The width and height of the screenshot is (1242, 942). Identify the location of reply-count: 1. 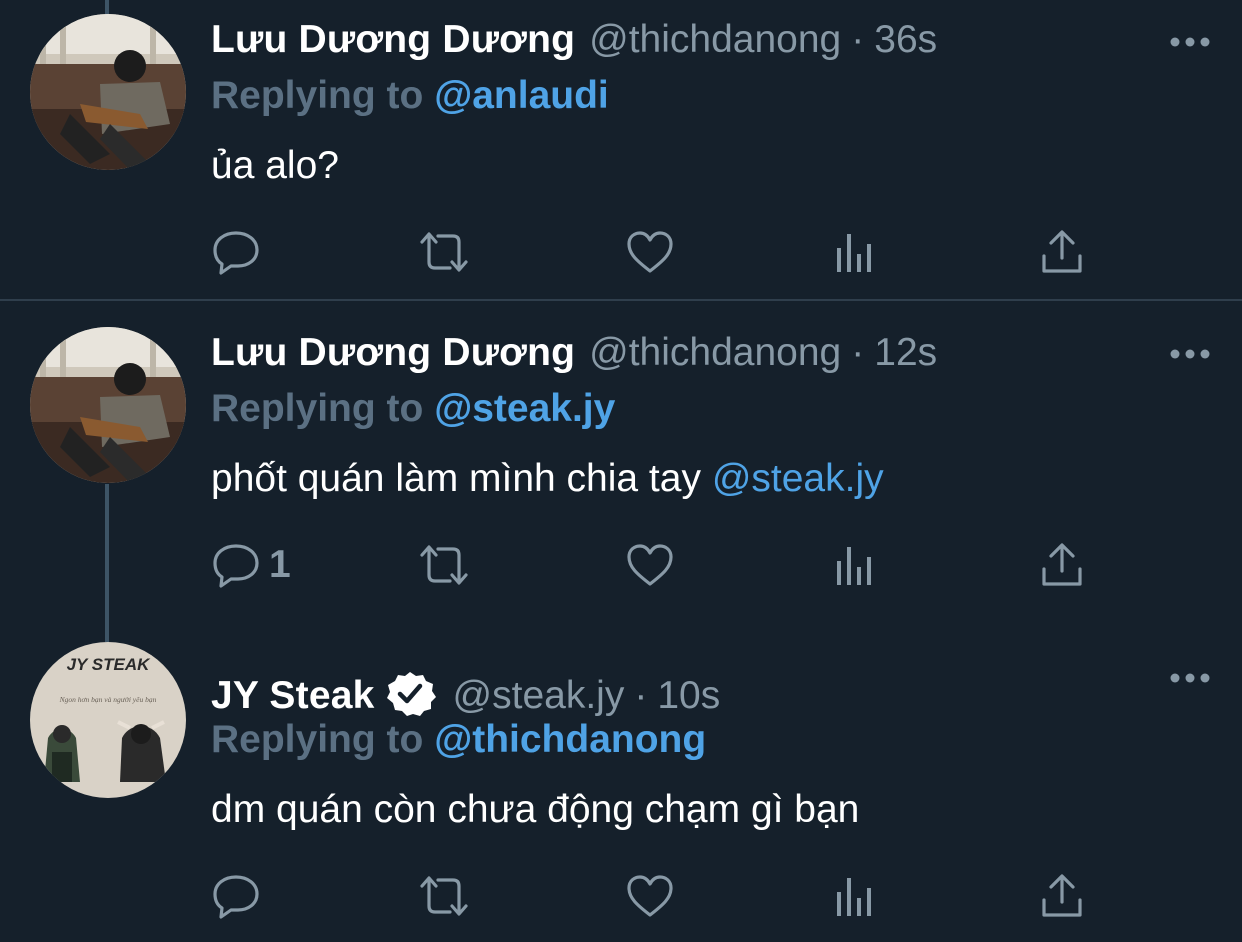
(280, 564).